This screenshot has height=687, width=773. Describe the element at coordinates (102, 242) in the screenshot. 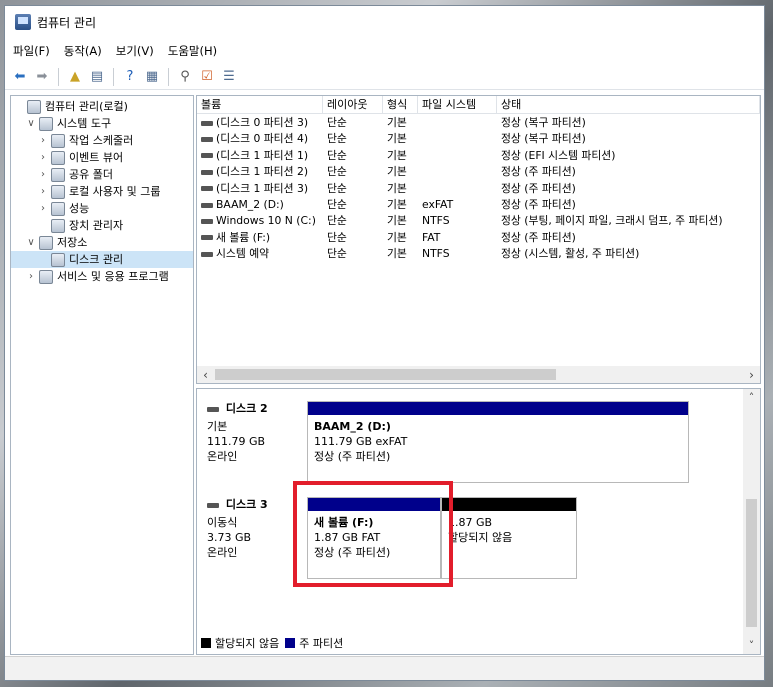

I see `tree-item: ∨ 저장소` at that location.